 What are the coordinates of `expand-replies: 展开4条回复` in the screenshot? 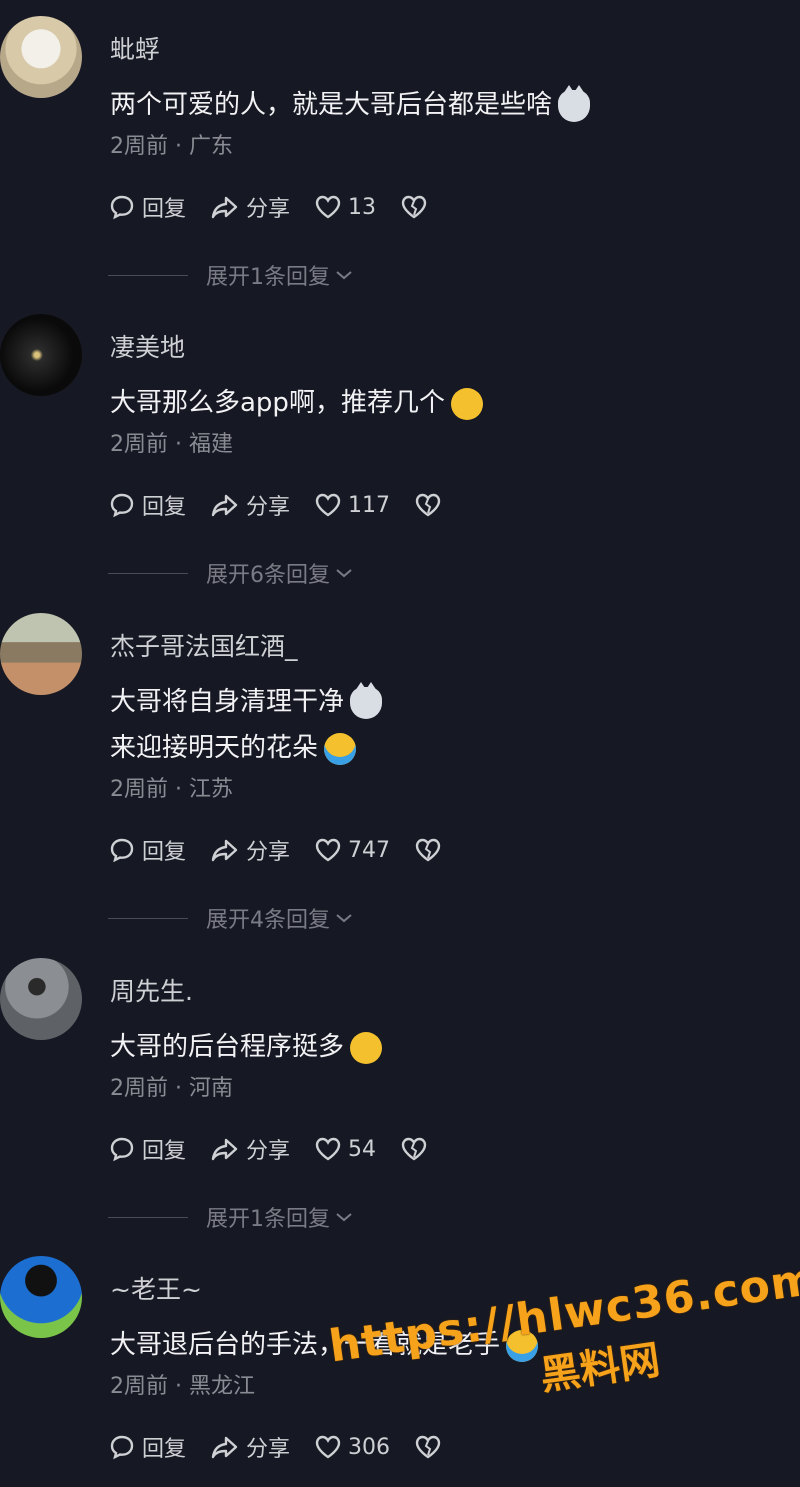 It's located at (231, 918).